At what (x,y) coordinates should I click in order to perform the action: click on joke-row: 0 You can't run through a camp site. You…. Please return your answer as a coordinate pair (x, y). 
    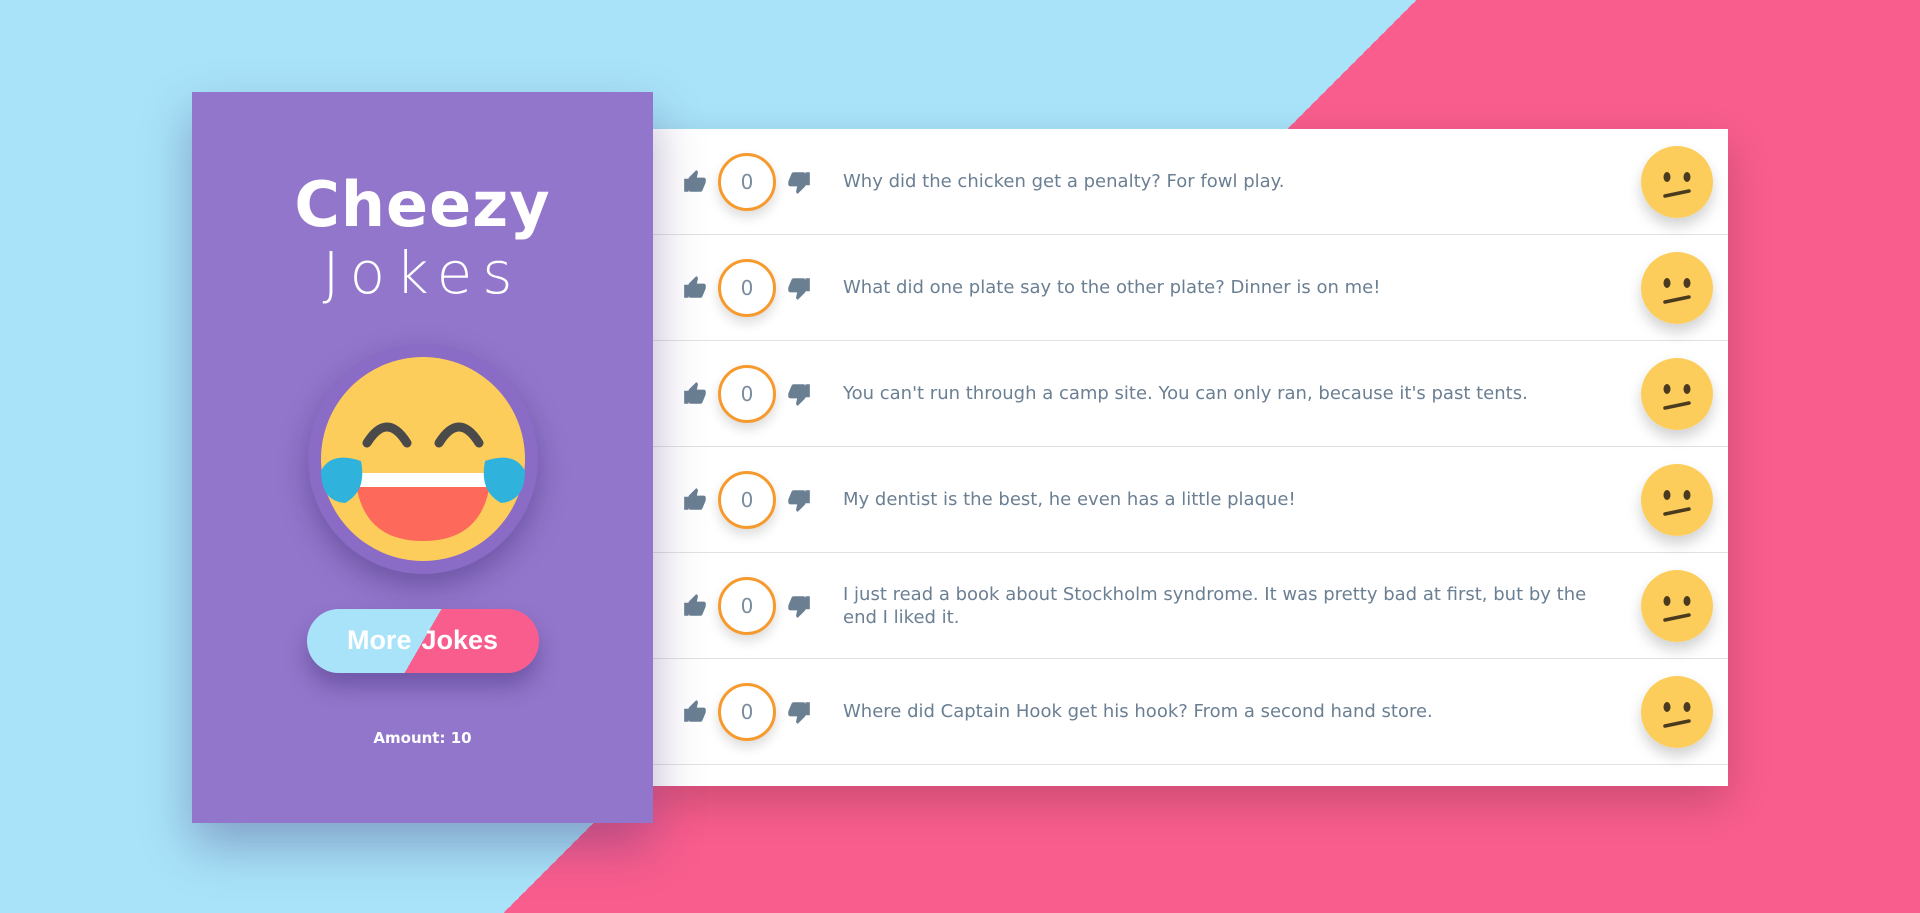
    Looking at the image, I should click on (1190, 394).